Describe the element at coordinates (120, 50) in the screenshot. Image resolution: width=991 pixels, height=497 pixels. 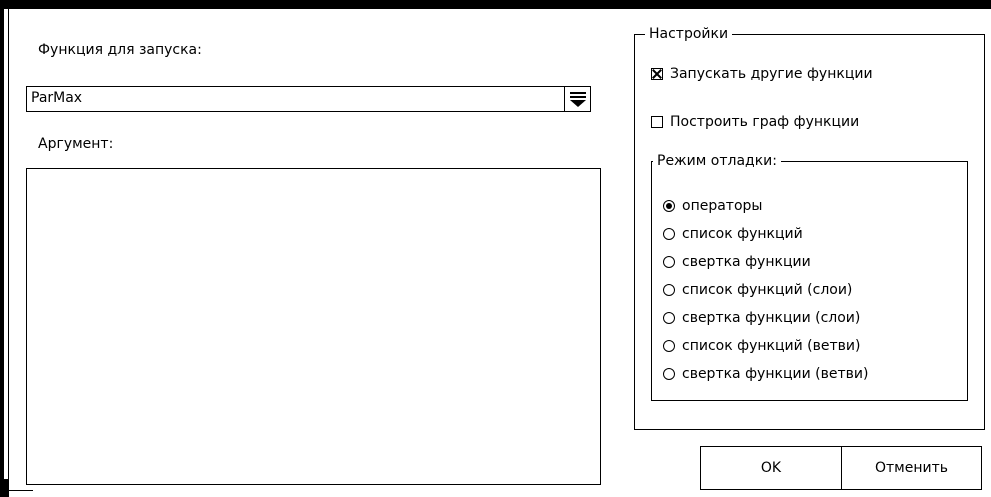
I see `function-label: Функция для запуска:` at that location.